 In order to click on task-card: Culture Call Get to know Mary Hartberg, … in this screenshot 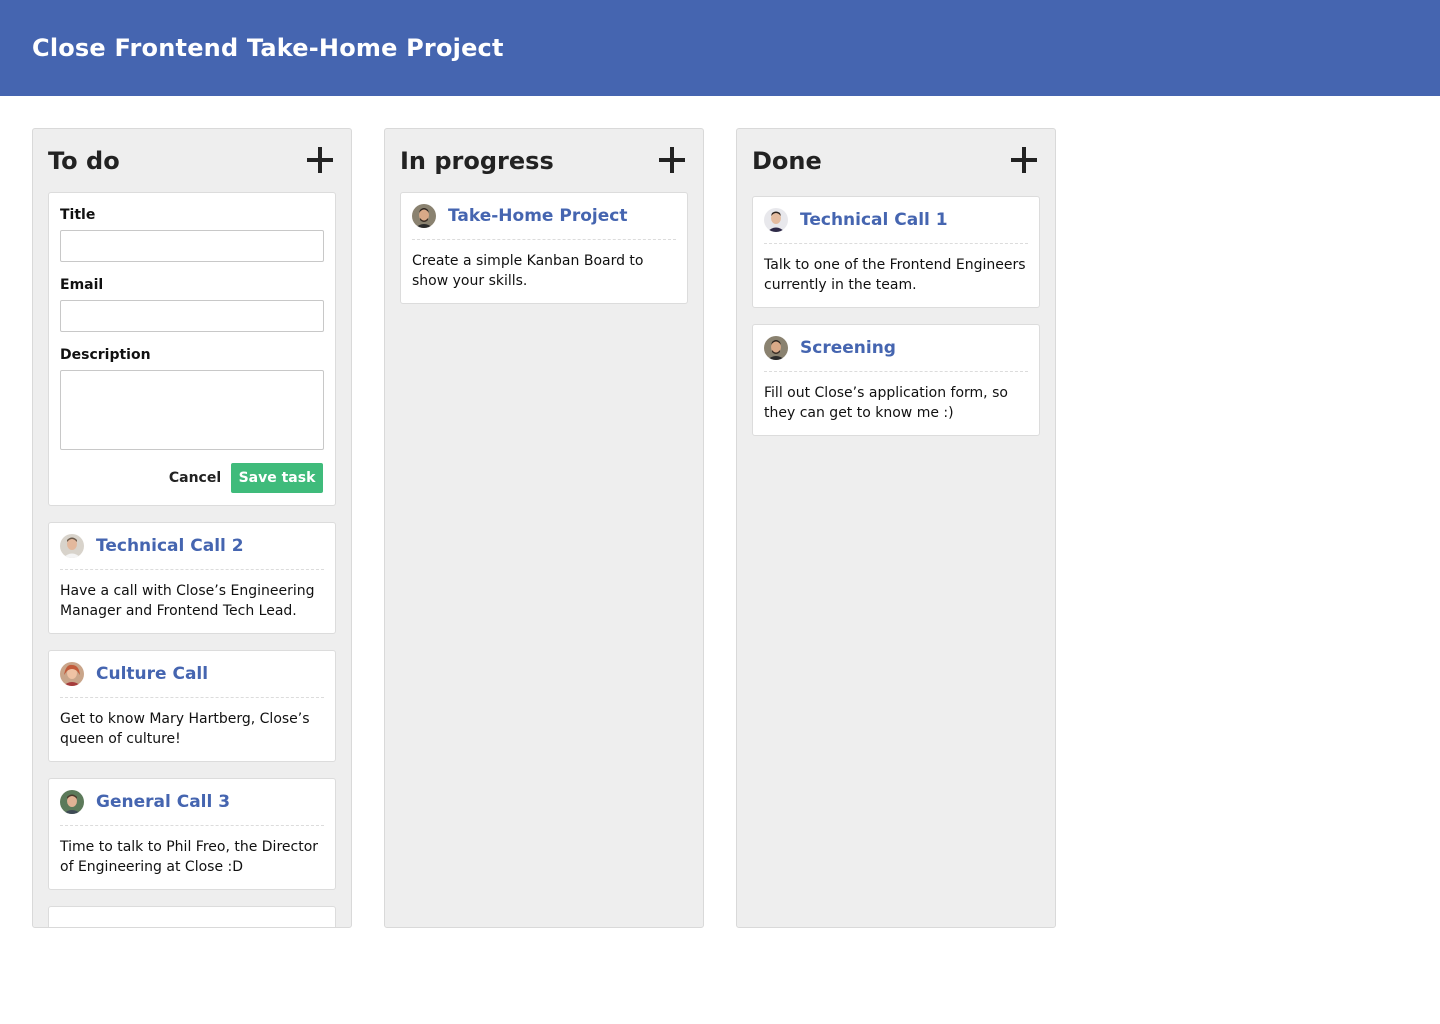, I will do `click(192, 706)`.